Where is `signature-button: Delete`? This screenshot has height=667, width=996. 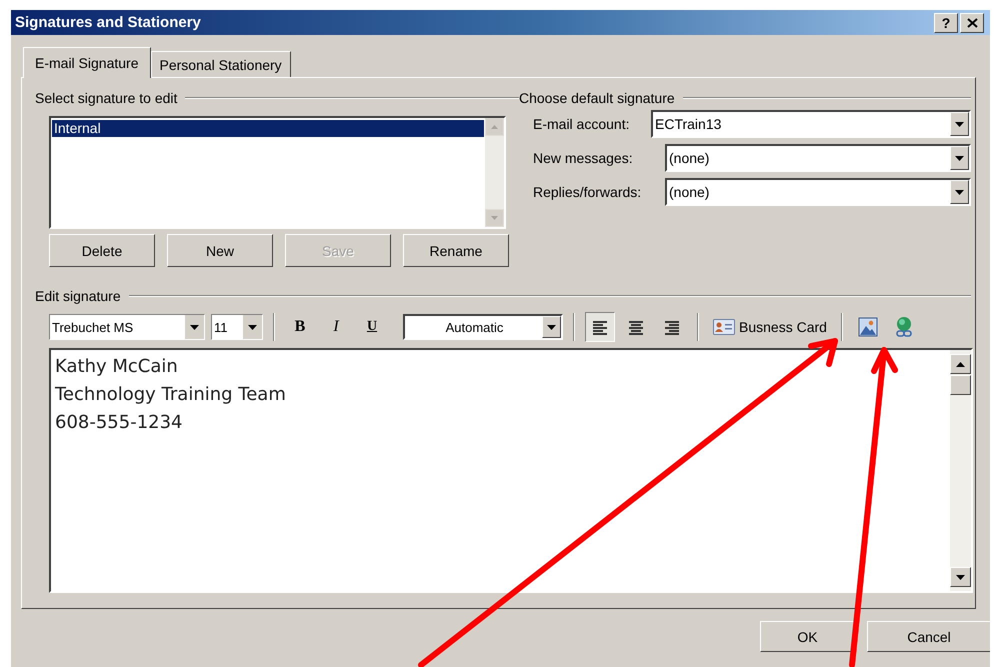
signature-button: Delete is located at coordinates (102, 250).